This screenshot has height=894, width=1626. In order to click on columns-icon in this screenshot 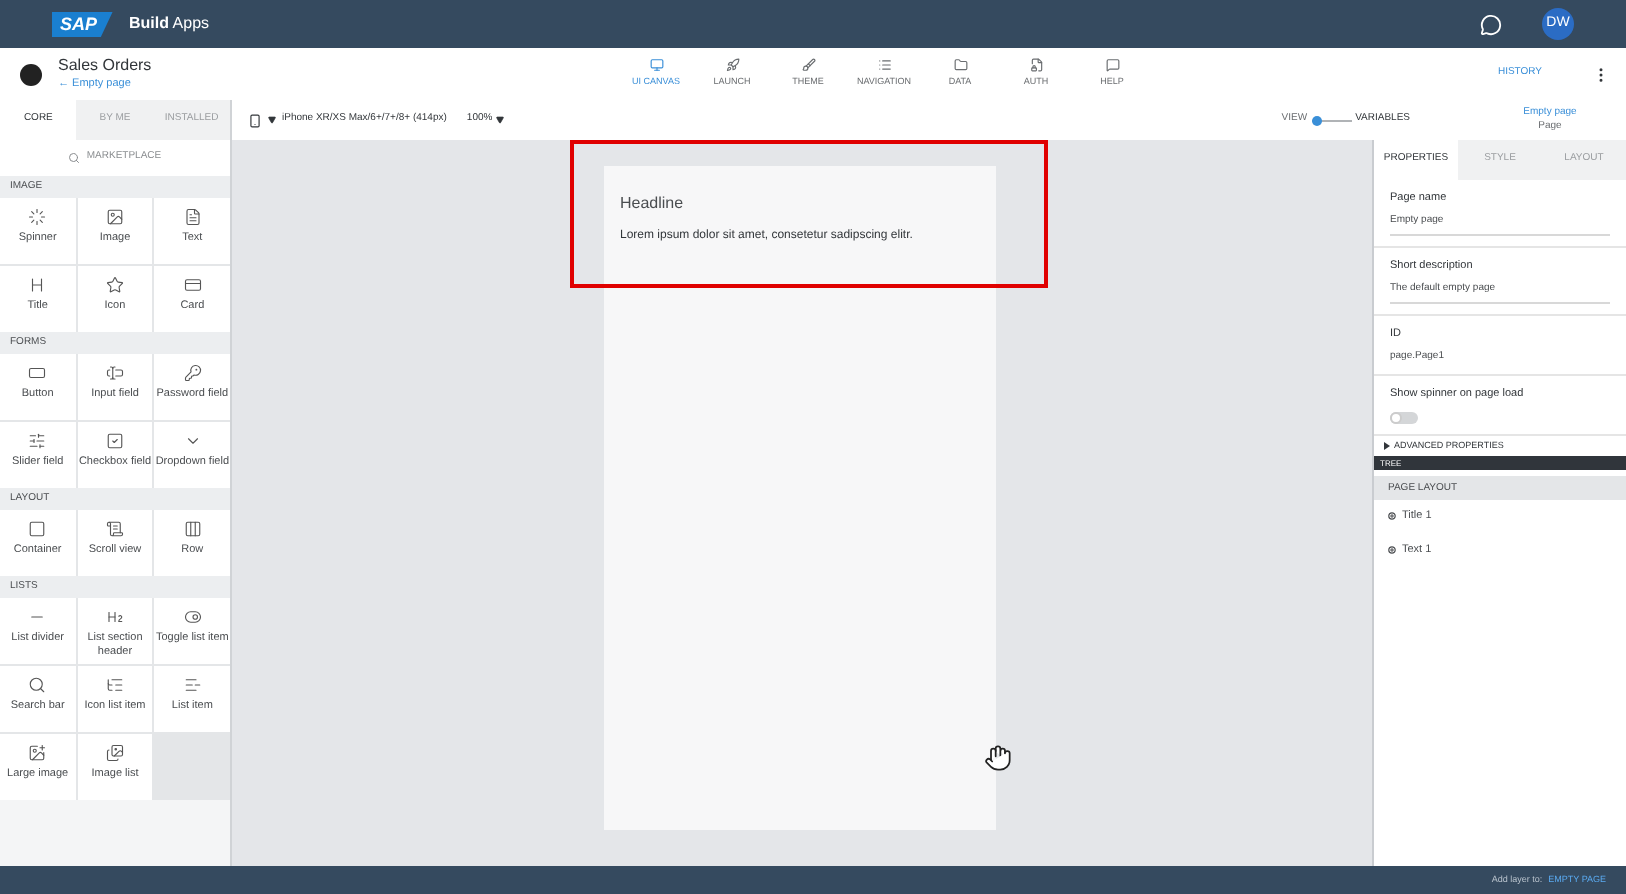, I will do `click(192, 529)`.